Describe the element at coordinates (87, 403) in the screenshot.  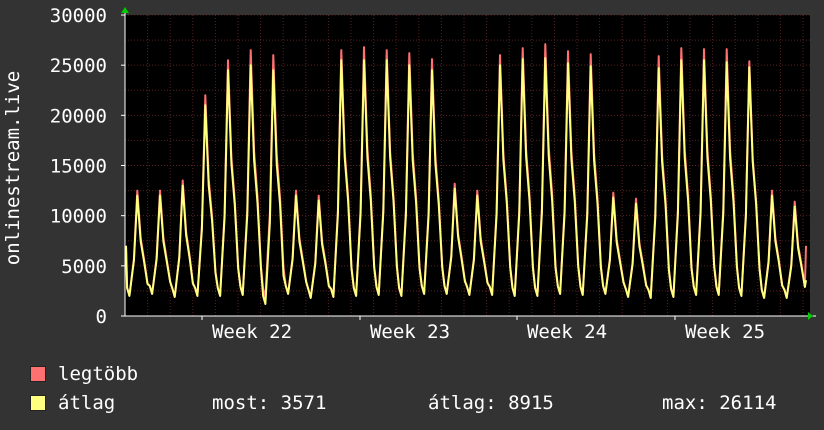
I see `legend-label-avg: átlag` at that location.